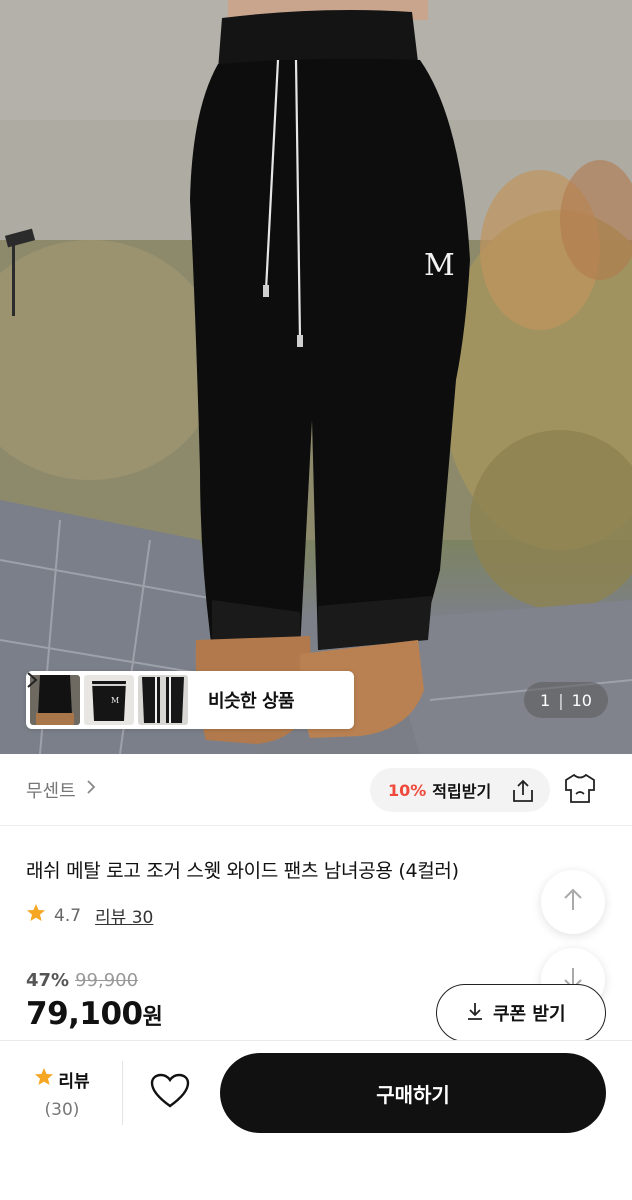 The height and width of the screenshot is (1200, 632). I want to click on discount-row: 47% 99,900, so click(82, 980).